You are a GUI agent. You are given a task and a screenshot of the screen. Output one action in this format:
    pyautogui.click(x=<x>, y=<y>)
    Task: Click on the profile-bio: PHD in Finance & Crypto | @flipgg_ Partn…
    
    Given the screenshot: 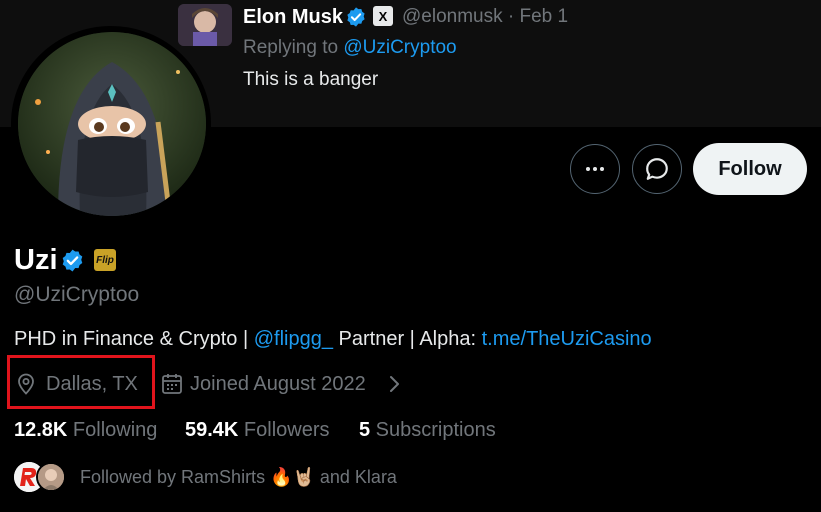 What is the action you would take?
    pyautogui.click(x=333, y=339)
    